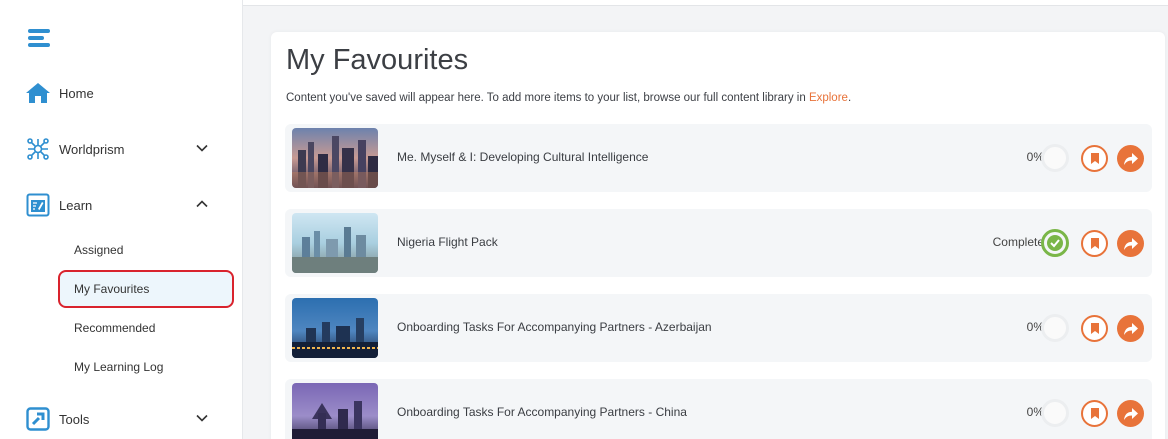 The width and height of the screenshot is (1168, 439). I want to click on sidebar-item-worldprism: Worldprism, so click(120, 149).